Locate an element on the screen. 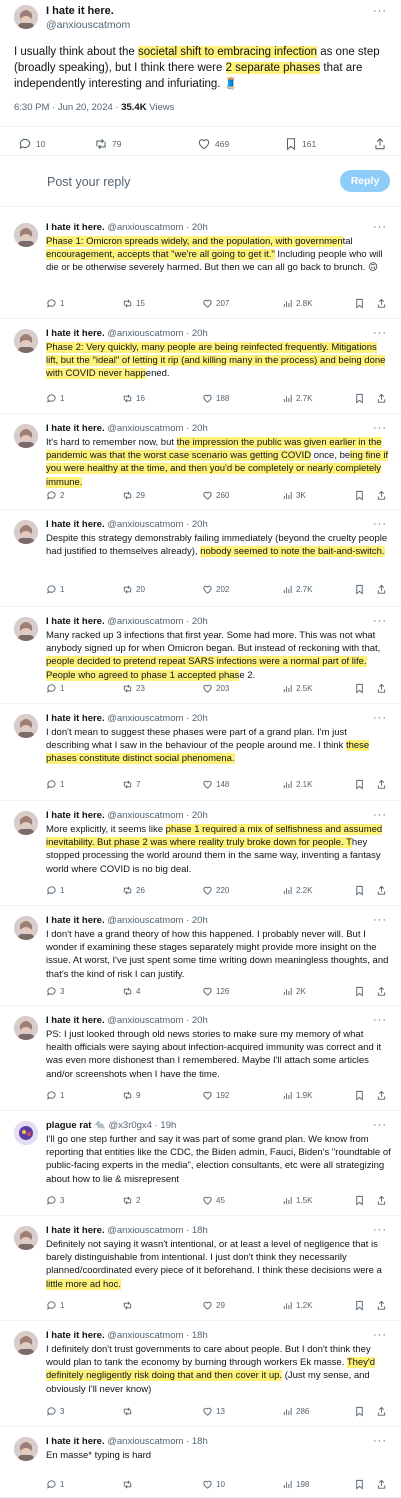 The image size is (401, 1498). like-action: 29 is located at coordinates (213, 1305).